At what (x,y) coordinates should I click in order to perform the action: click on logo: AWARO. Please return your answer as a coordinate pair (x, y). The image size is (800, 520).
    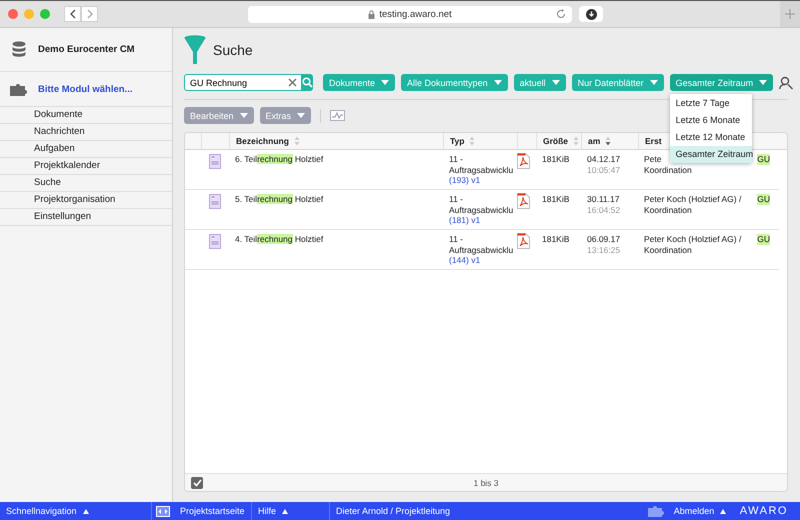
    Looking at the image, I should click on (764, 511).